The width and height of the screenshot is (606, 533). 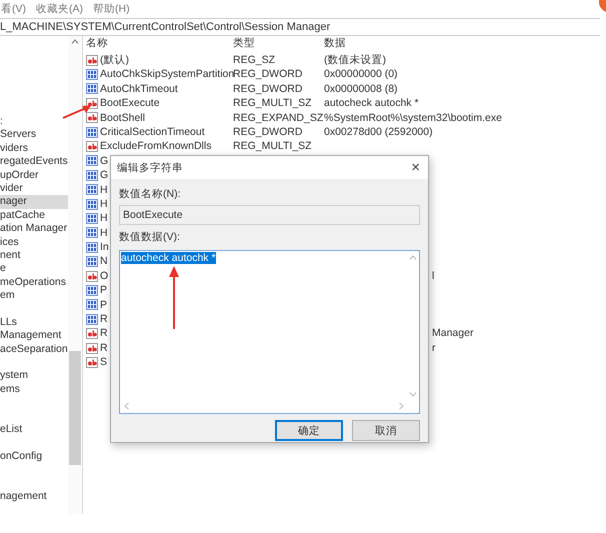 What do you see at coordinates (300, 27) in the screenshot?
I see `address-bar: L_MACHINE\SYSTEM\CurrentControlSet\Control\Session Manager` at bounding box center [300, 27].